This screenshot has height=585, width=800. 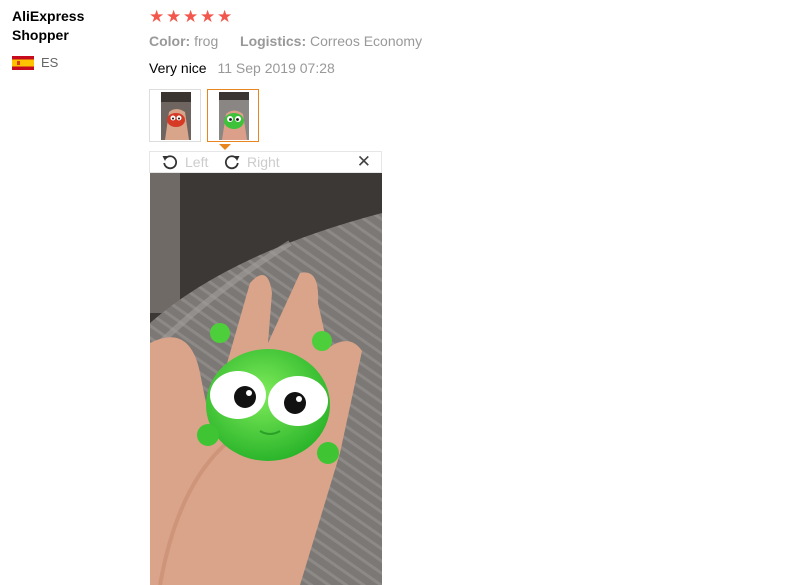 I want to click on rotate-left-button: Left, so click(x=184, y=162).